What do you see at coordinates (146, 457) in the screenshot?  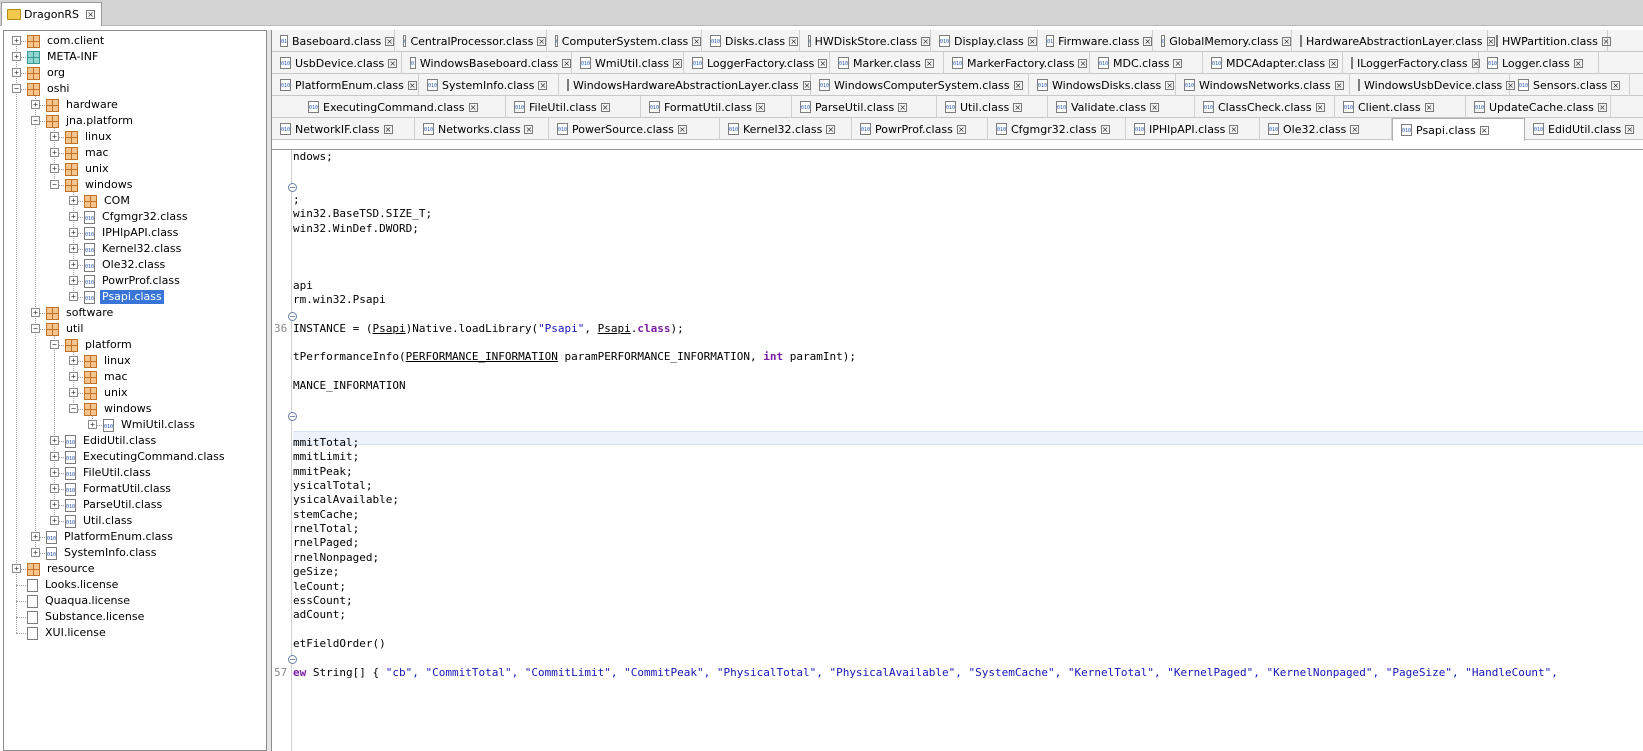 I see `tree-item: 010 ExecutingCommand.class` at bounding box center [146, 457].